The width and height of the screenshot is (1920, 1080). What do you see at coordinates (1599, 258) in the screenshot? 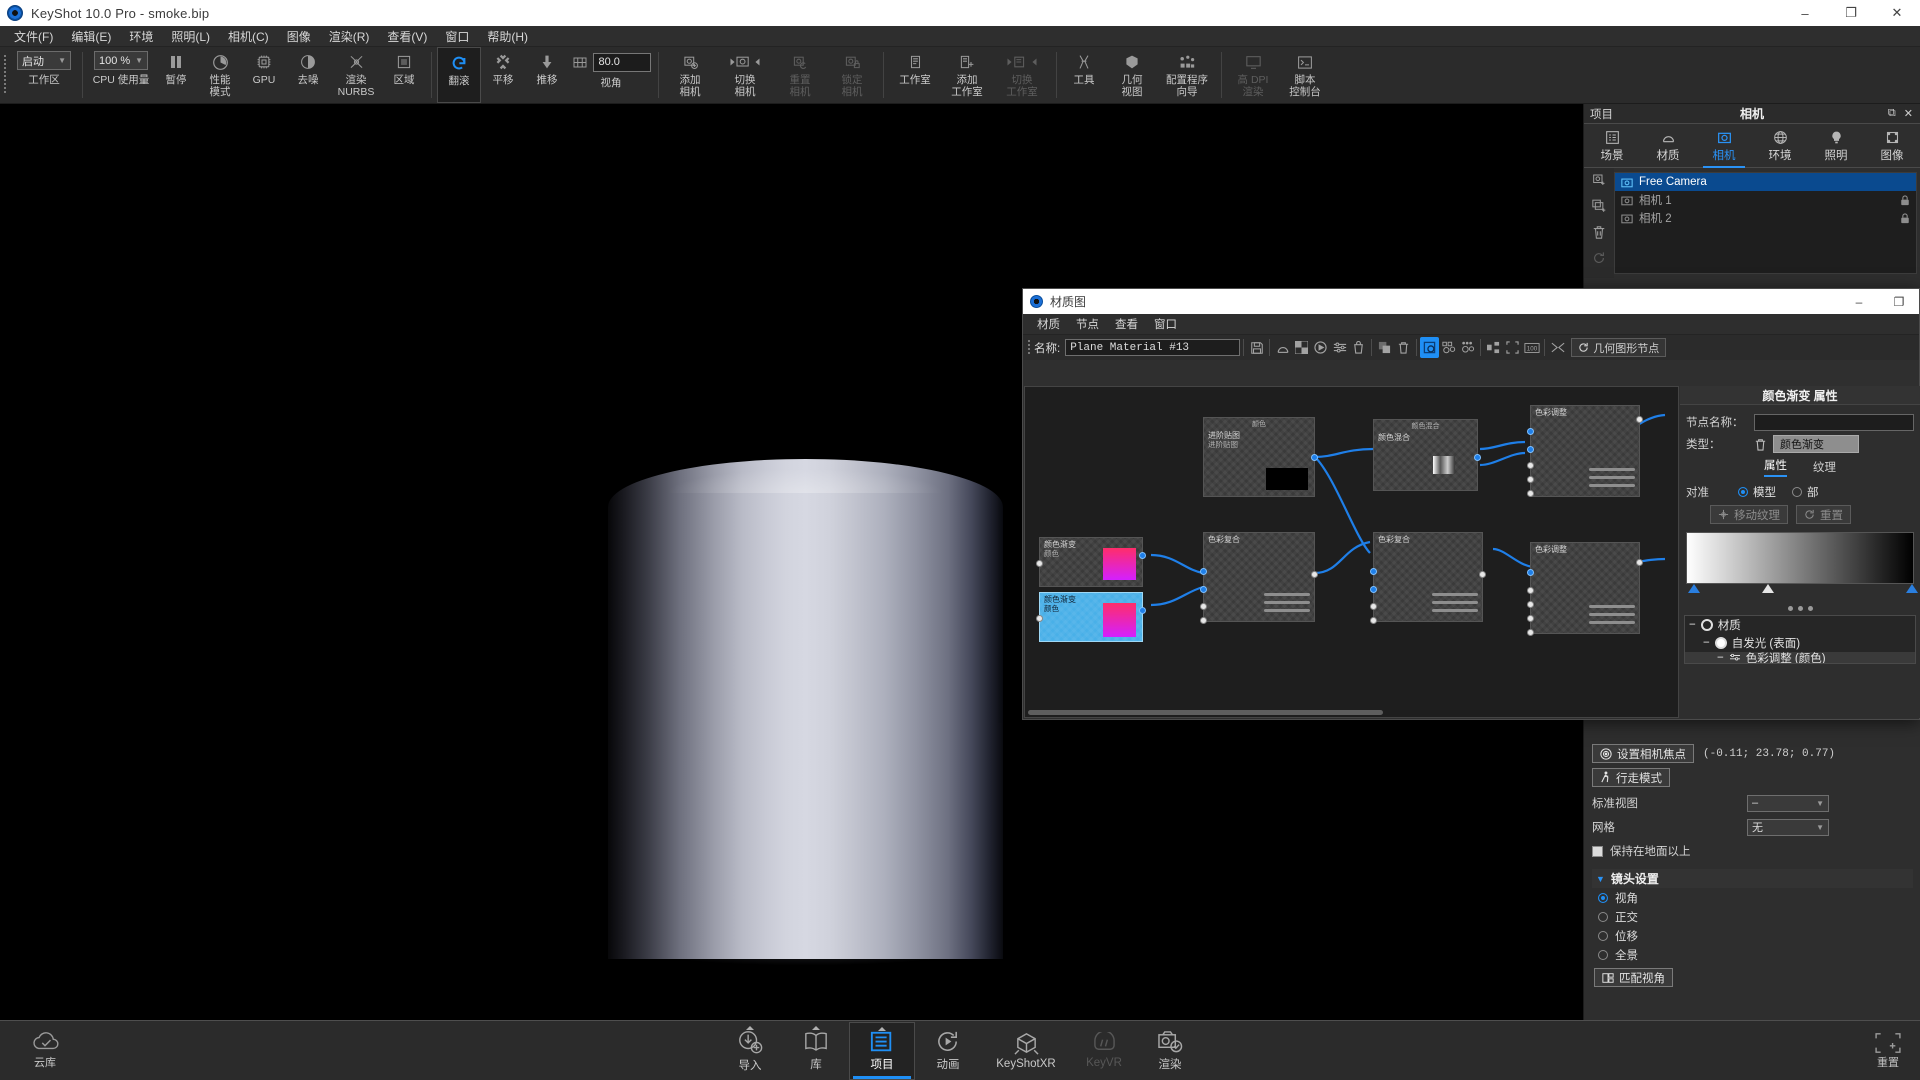
I see `reset-icon` at bounding box center [1599, 258].